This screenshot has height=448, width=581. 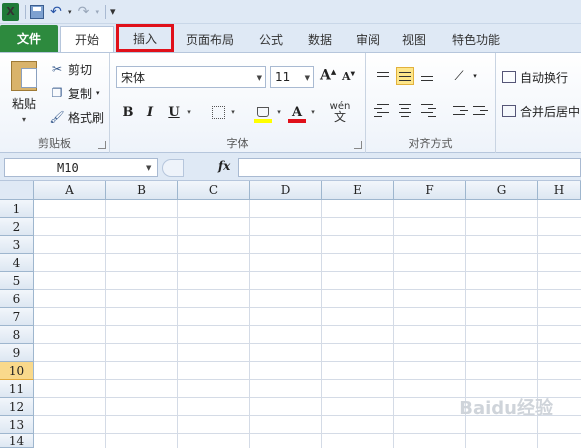 What do you see at coordinates (17, 299) in the screenshot?
I see `row-header: 6` at bounding box center [17, 299].